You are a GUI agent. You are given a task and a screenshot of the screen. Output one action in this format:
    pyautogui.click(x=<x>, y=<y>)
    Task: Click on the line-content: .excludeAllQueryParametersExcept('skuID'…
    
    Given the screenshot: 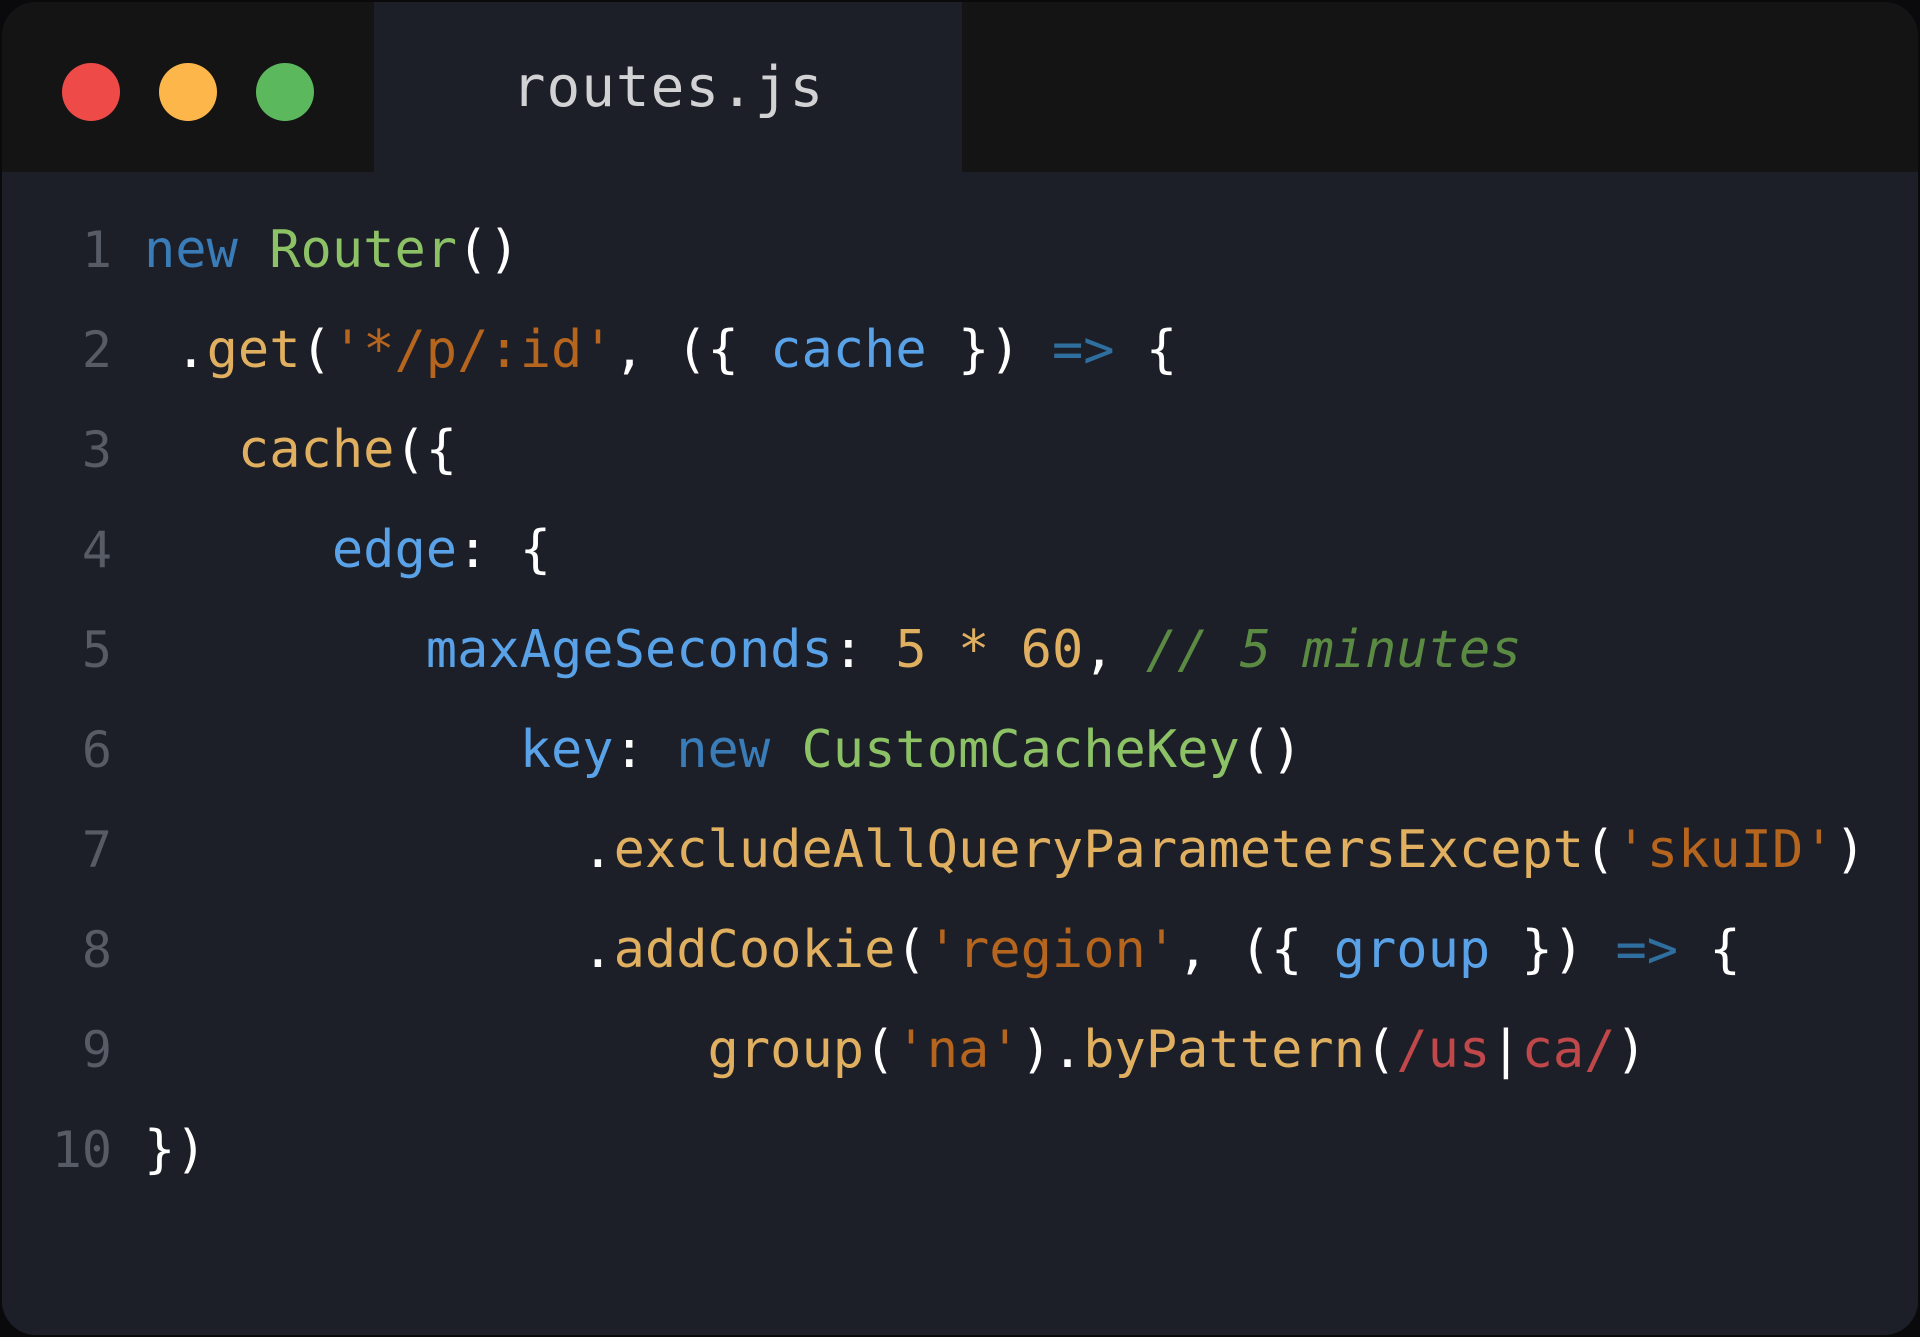 What is the action you would take?
    pyautogui.click(x=989, y=850)
    